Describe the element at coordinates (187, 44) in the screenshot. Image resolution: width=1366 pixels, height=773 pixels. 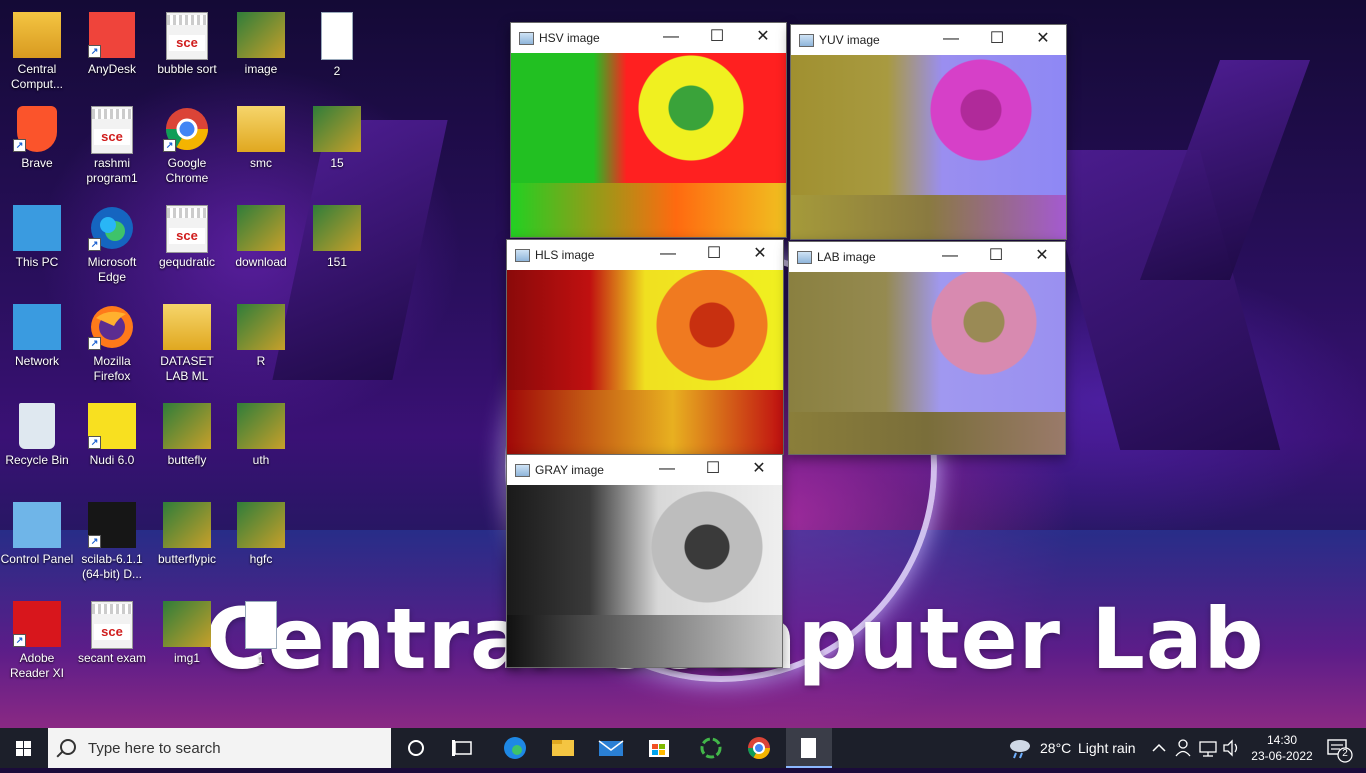
I see `desktop-icon-bubble-sort: sce bubble sort` at that location.